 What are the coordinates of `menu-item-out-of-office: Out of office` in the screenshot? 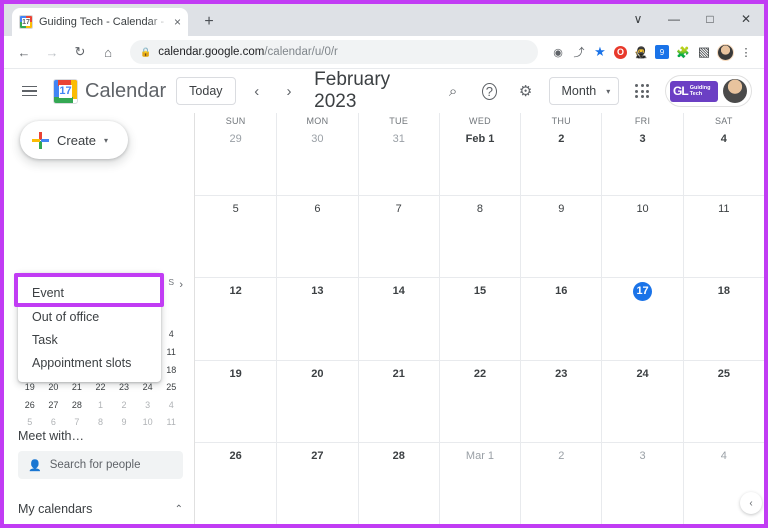 It's located at (89, 316).